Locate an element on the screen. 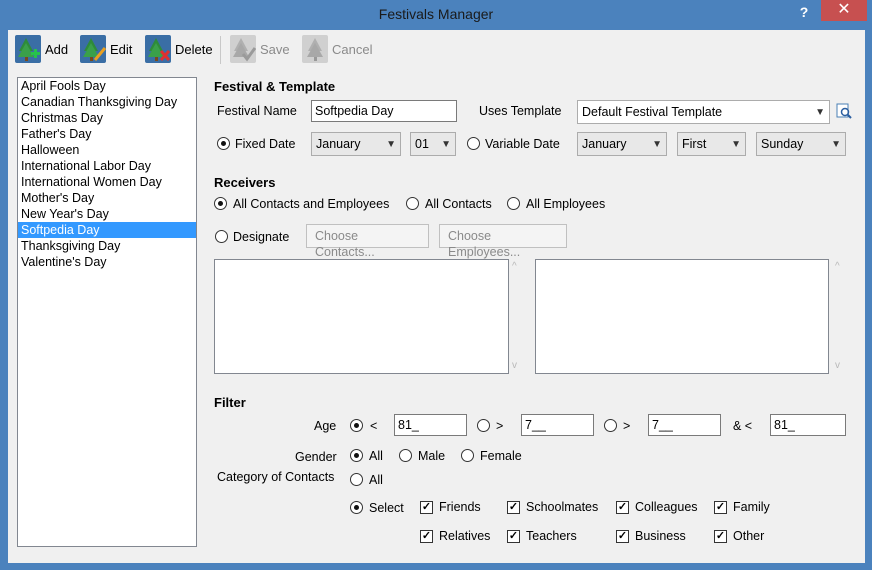  festival-list-item: Thanksgiving Day is located at coordinates (107, 246).